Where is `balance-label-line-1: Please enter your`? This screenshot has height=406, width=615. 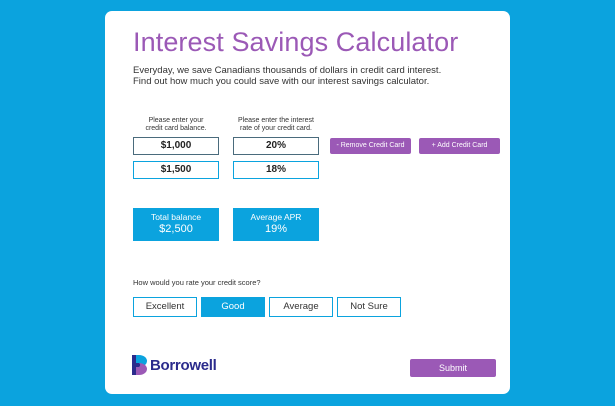
balance-label-line-1: Please enter your is located at coordinates (176, 120).